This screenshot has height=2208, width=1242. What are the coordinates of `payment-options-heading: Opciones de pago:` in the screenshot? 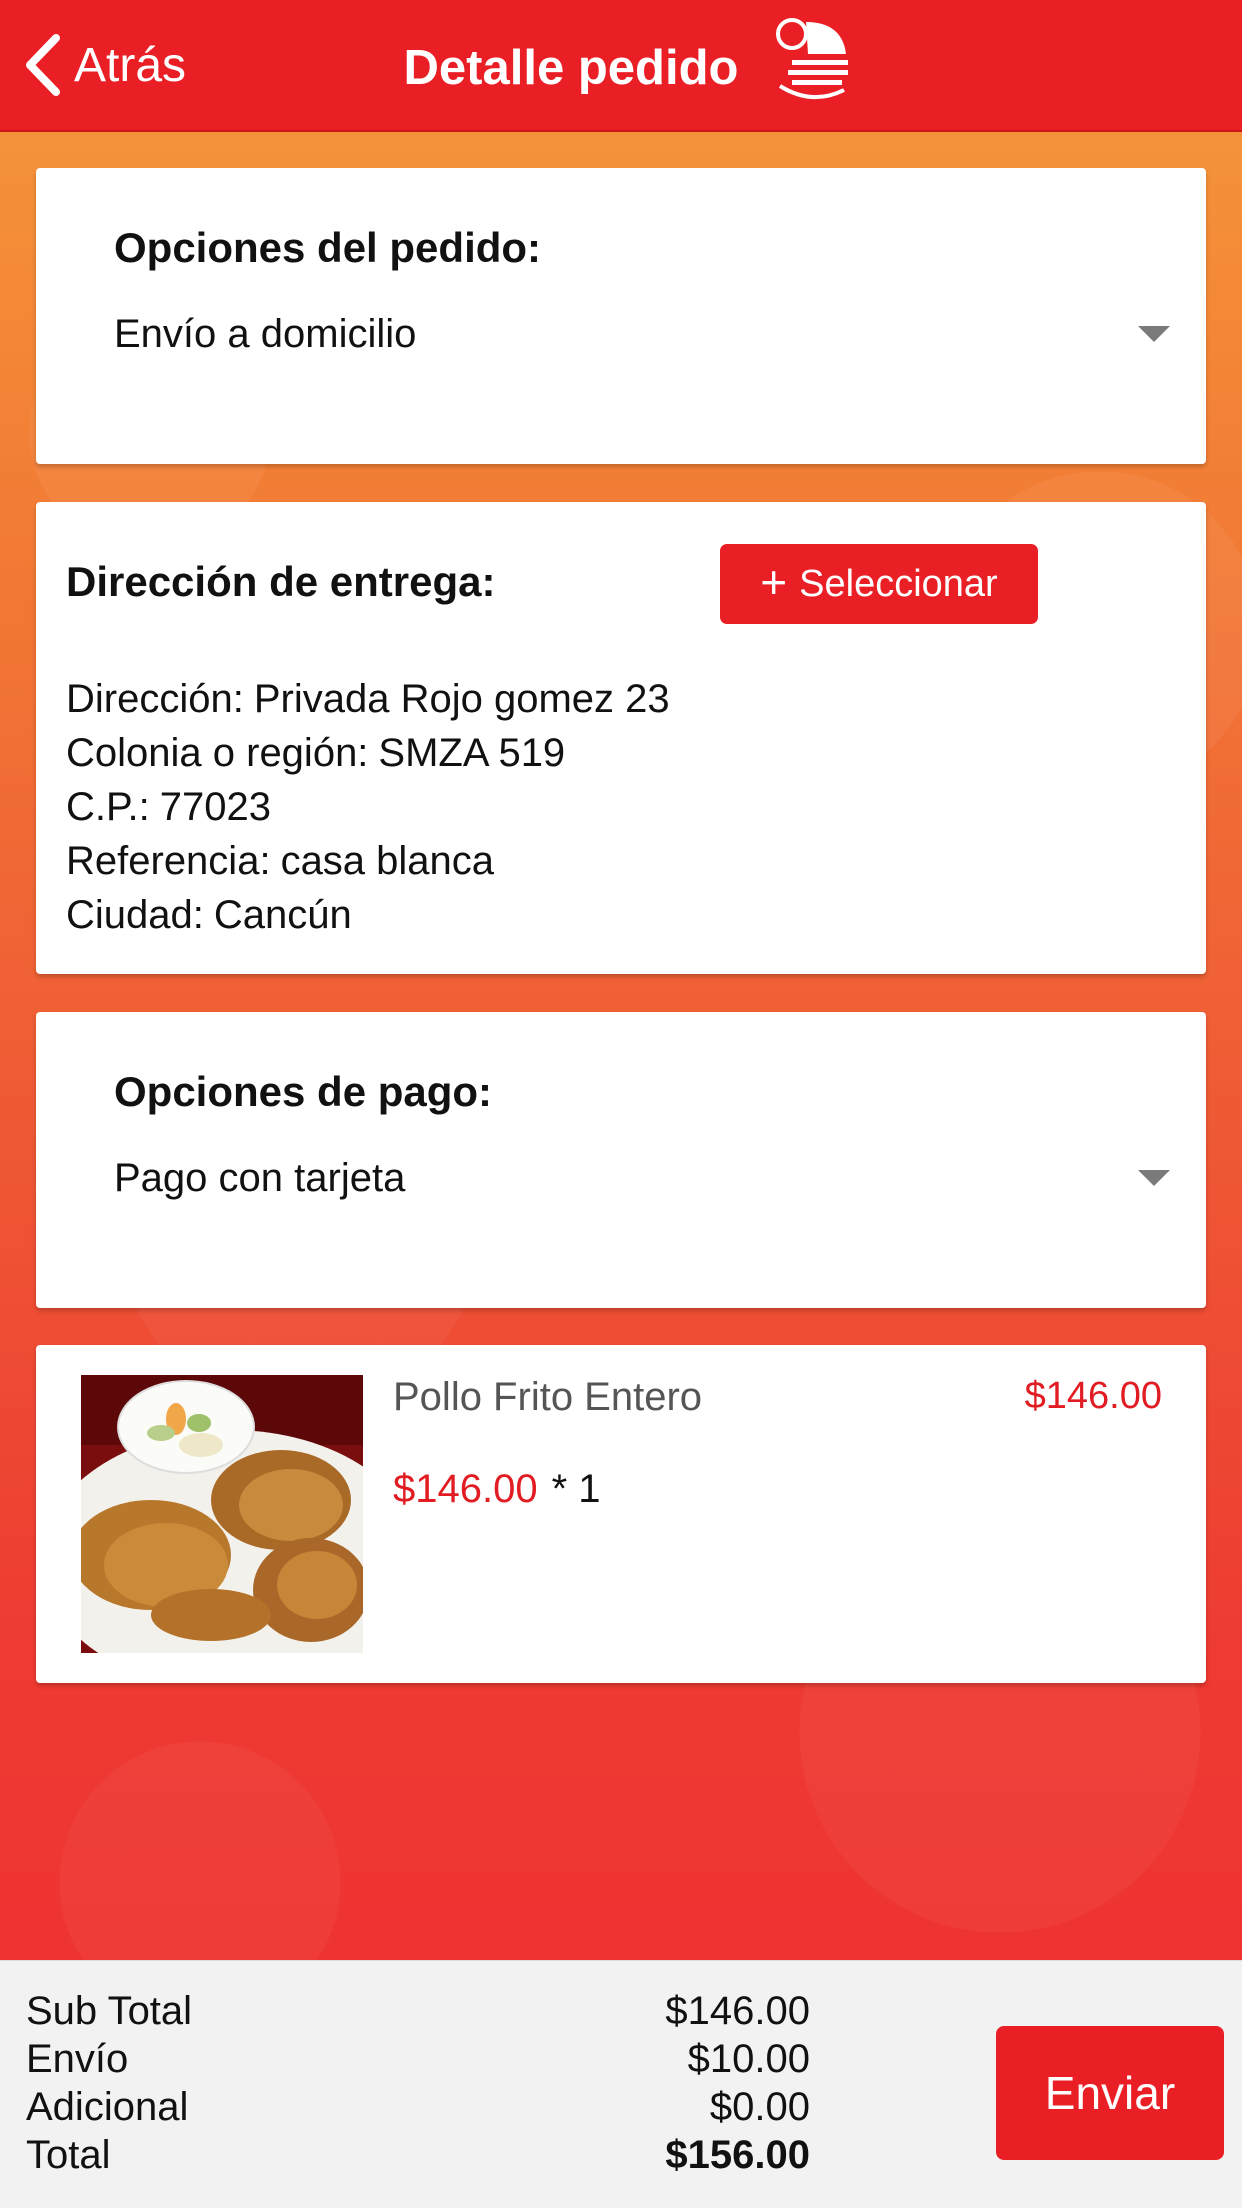 It's located at (303, 1091).